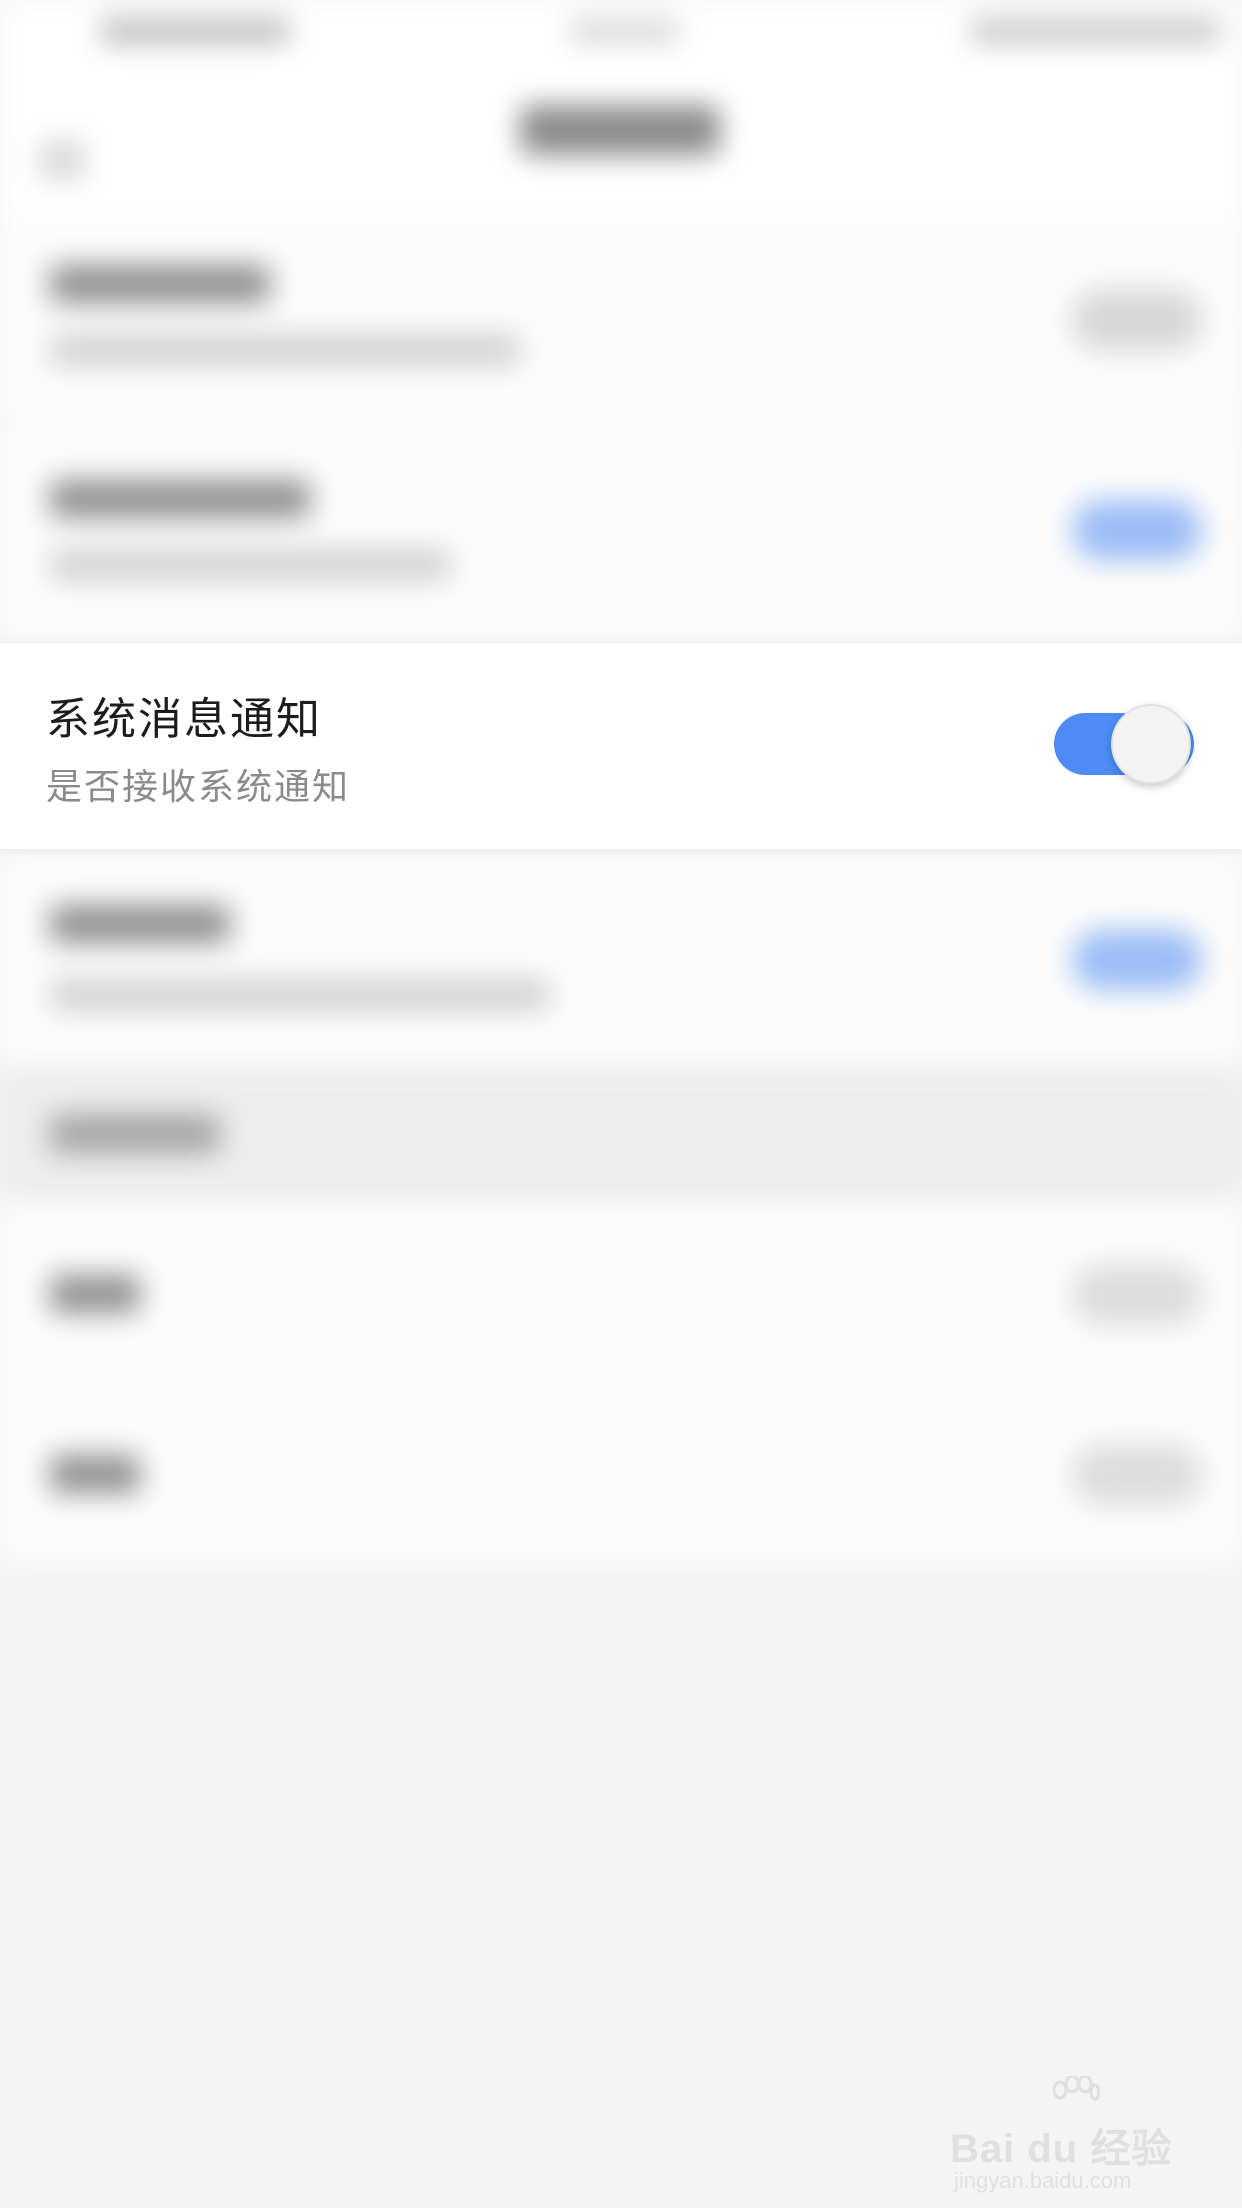 The image size is (1242, 2208). What do you see at coordinates (1061, 2149) in the screenshot?
I see `watermark-logo: Bai du 经验` at bounding box center [1061, 2149].